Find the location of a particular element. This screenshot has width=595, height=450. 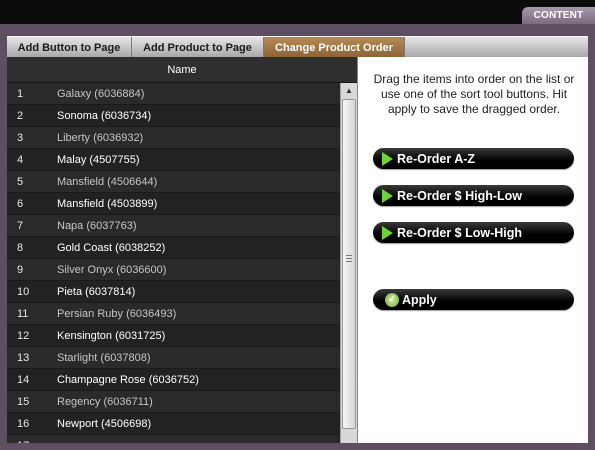

list-item: 5 Mansfield (4506644) is located at coordinates (173, 182).